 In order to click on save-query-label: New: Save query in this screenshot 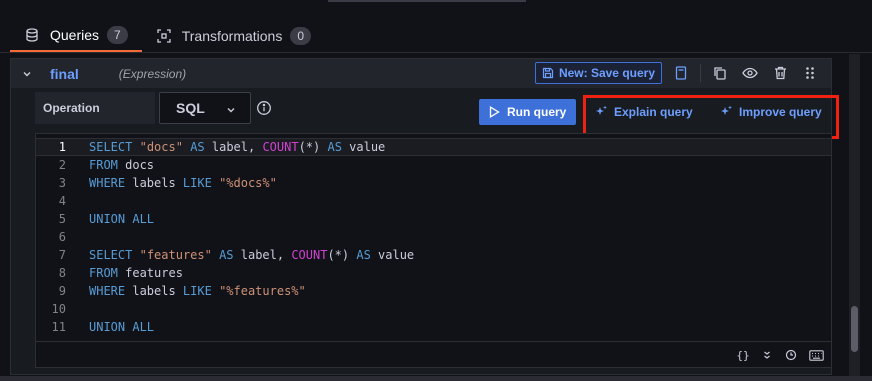, I will do `click(606, 73)`.